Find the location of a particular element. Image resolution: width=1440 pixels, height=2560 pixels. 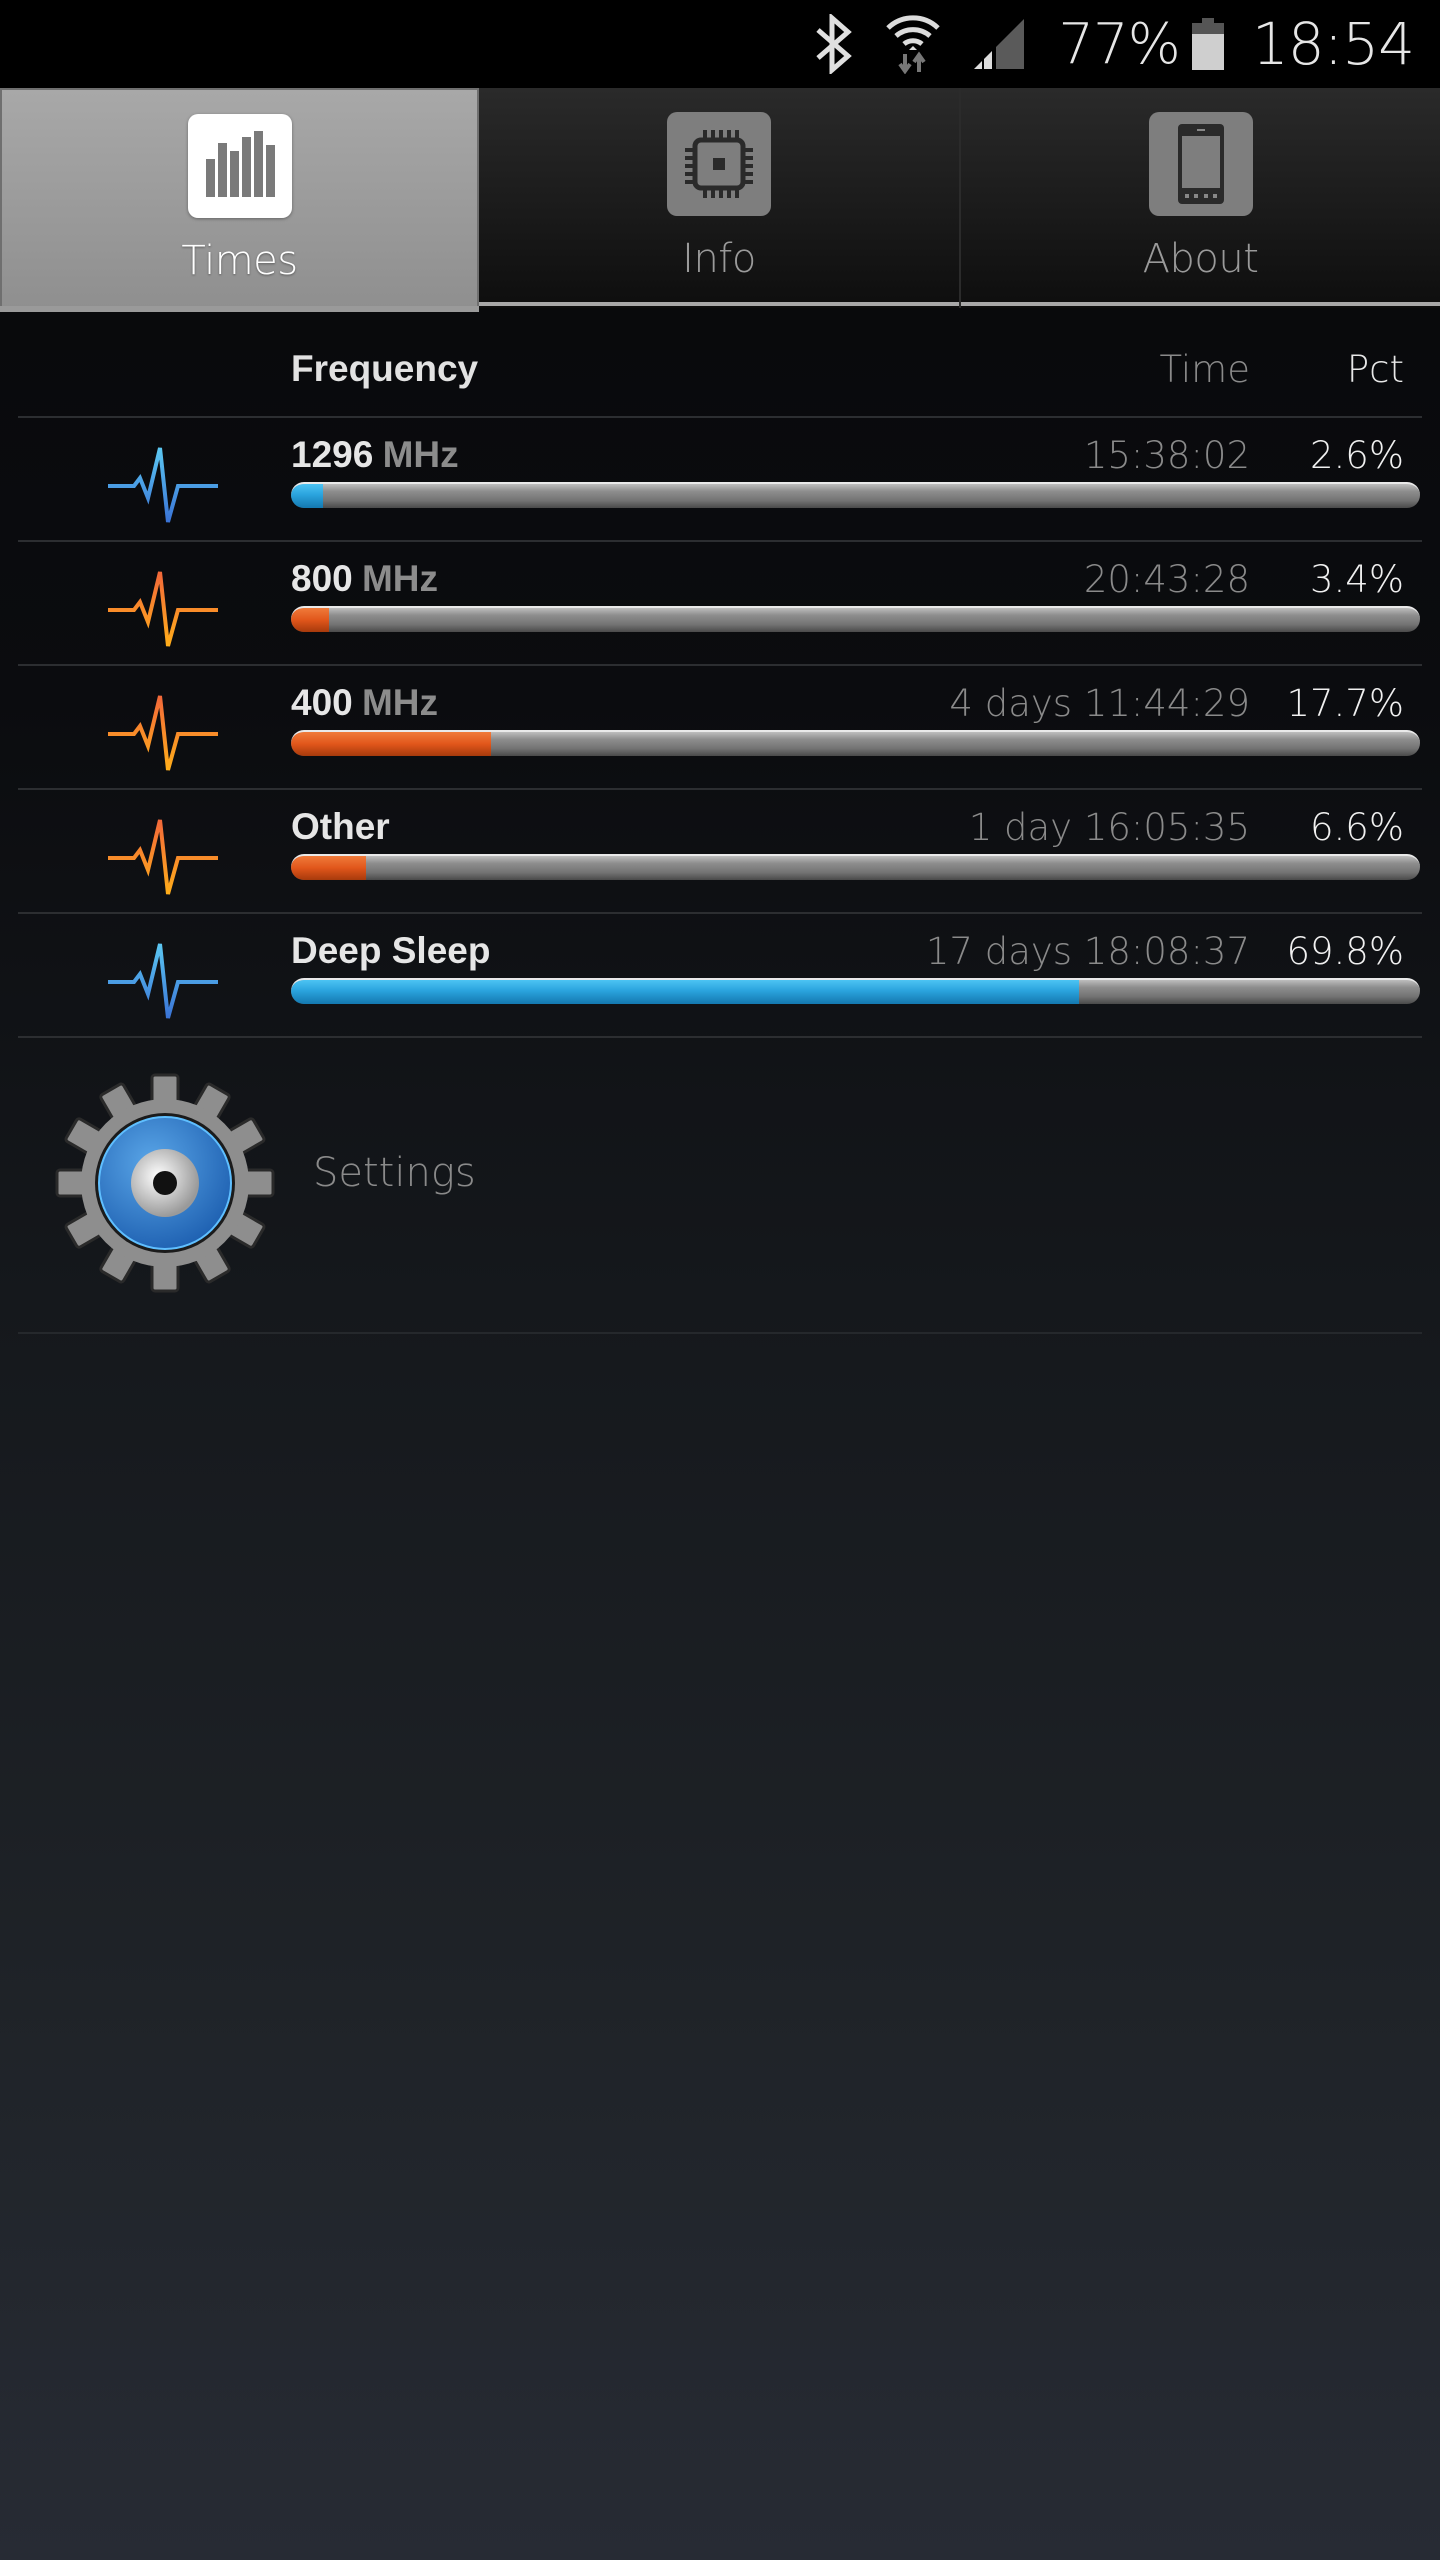

header-time: Time is located at coordinates (1204, 369).